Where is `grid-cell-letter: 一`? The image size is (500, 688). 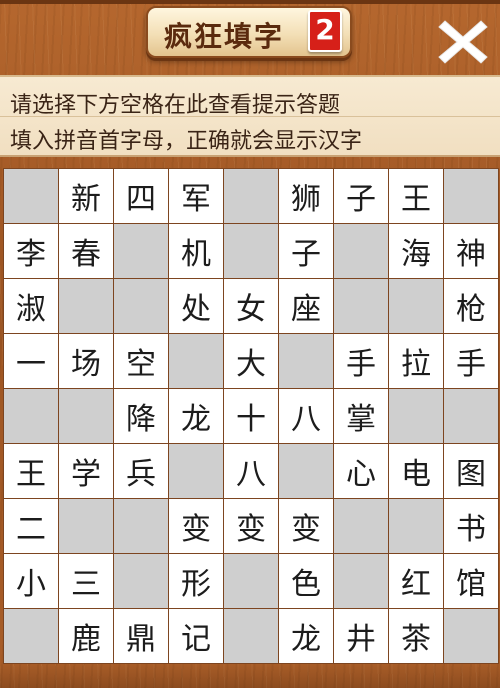 grid-cell-letter: 一 is located at coordinates (31, 361).